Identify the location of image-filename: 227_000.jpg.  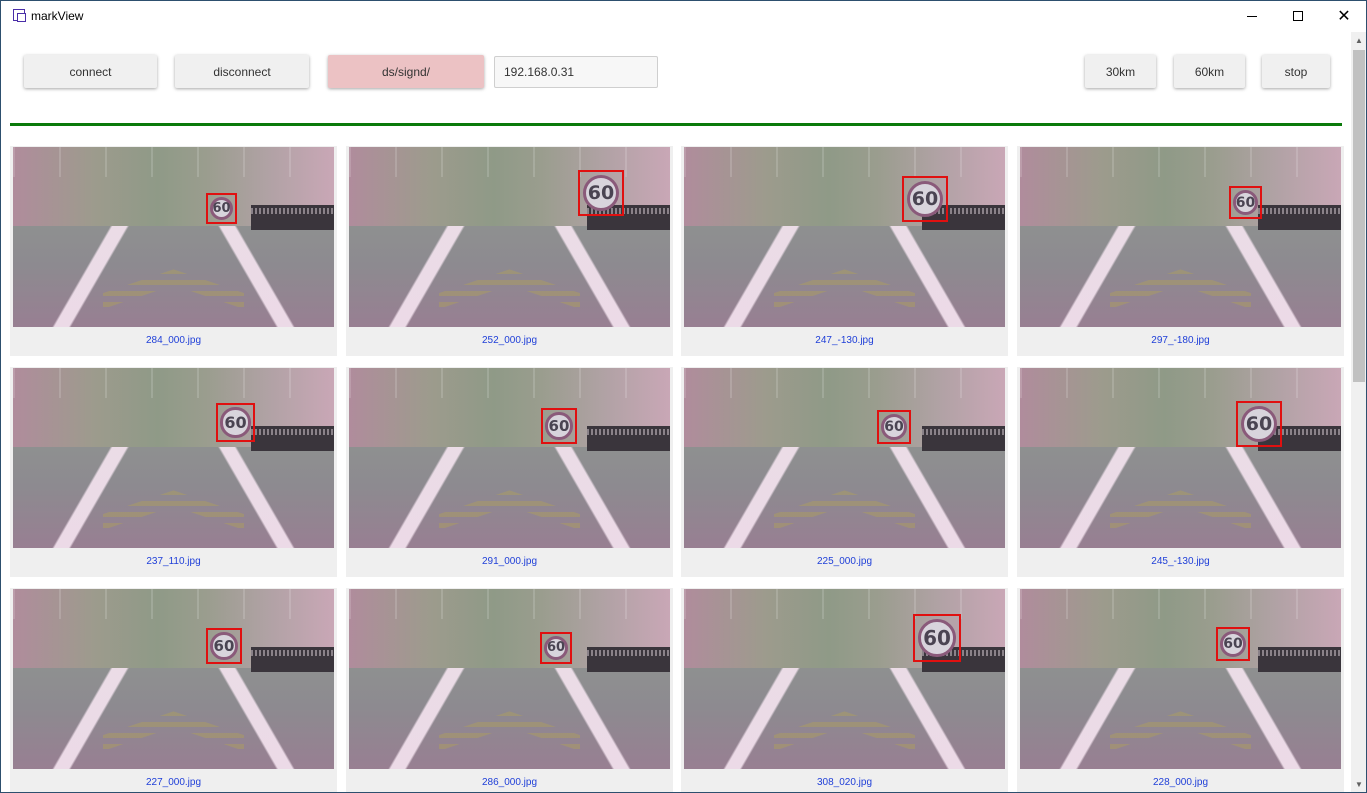
(173, 782).